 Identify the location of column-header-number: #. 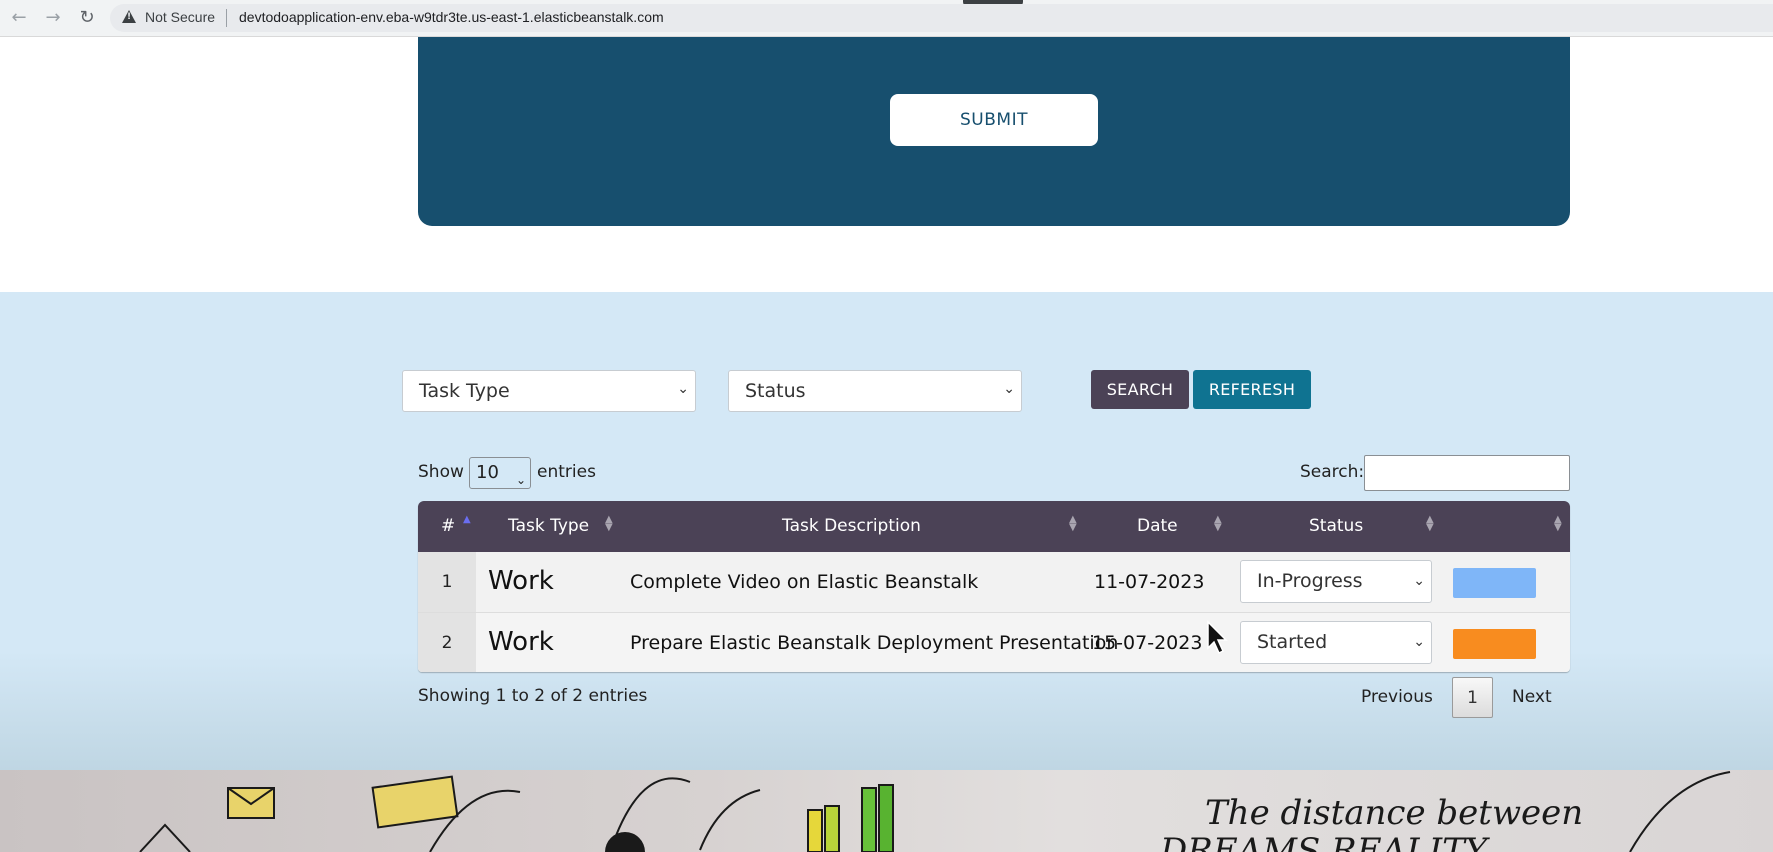
(448, 526).